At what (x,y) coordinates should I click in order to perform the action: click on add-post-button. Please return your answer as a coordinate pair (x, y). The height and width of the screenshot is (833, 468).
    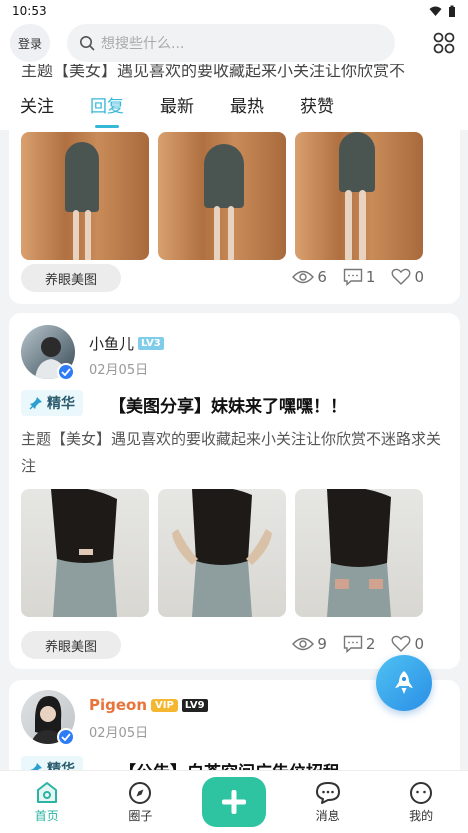
    Looking at the image, I should click on (233, 802).